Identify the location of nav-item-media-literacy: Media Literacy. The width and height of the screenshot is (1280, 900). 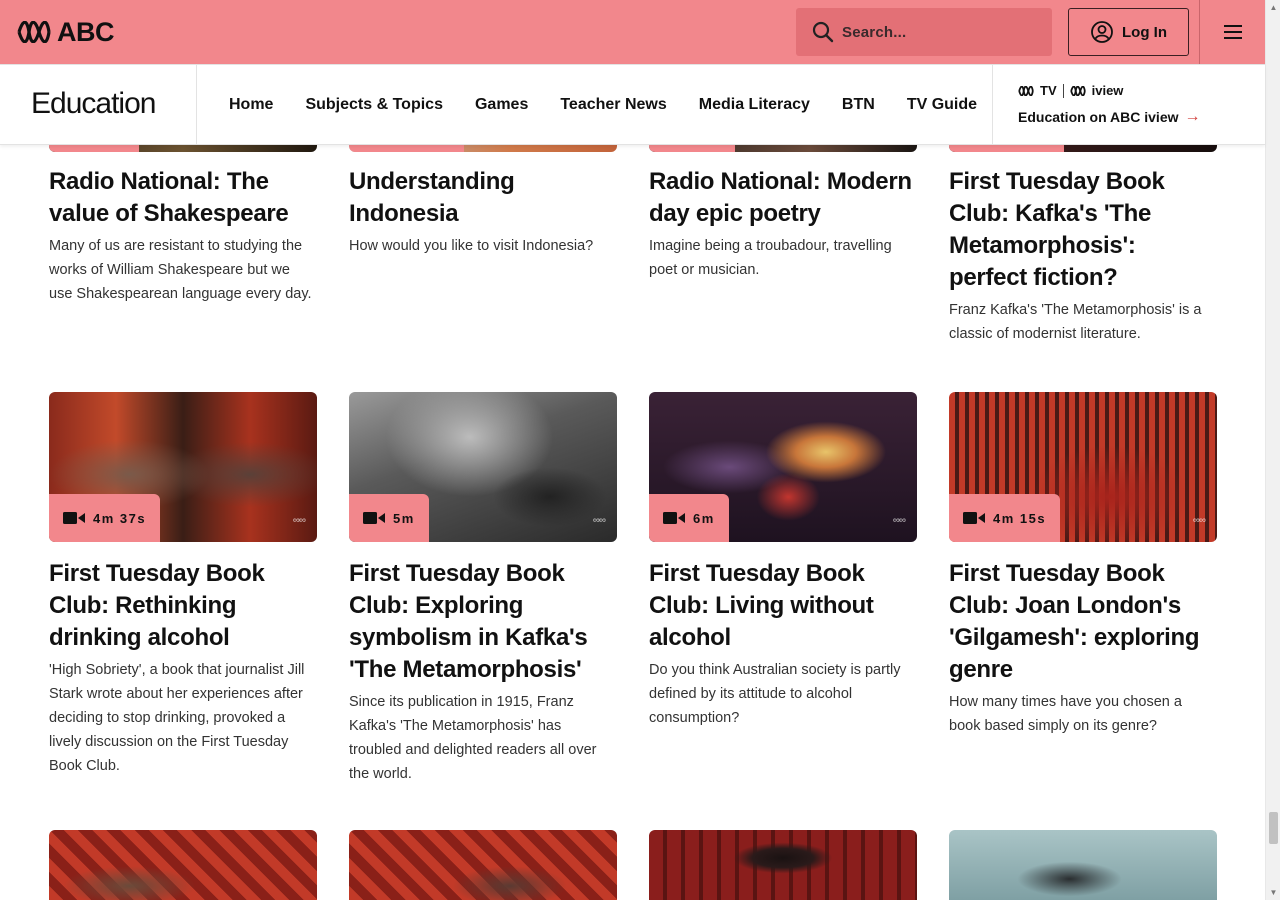
(754, 105).